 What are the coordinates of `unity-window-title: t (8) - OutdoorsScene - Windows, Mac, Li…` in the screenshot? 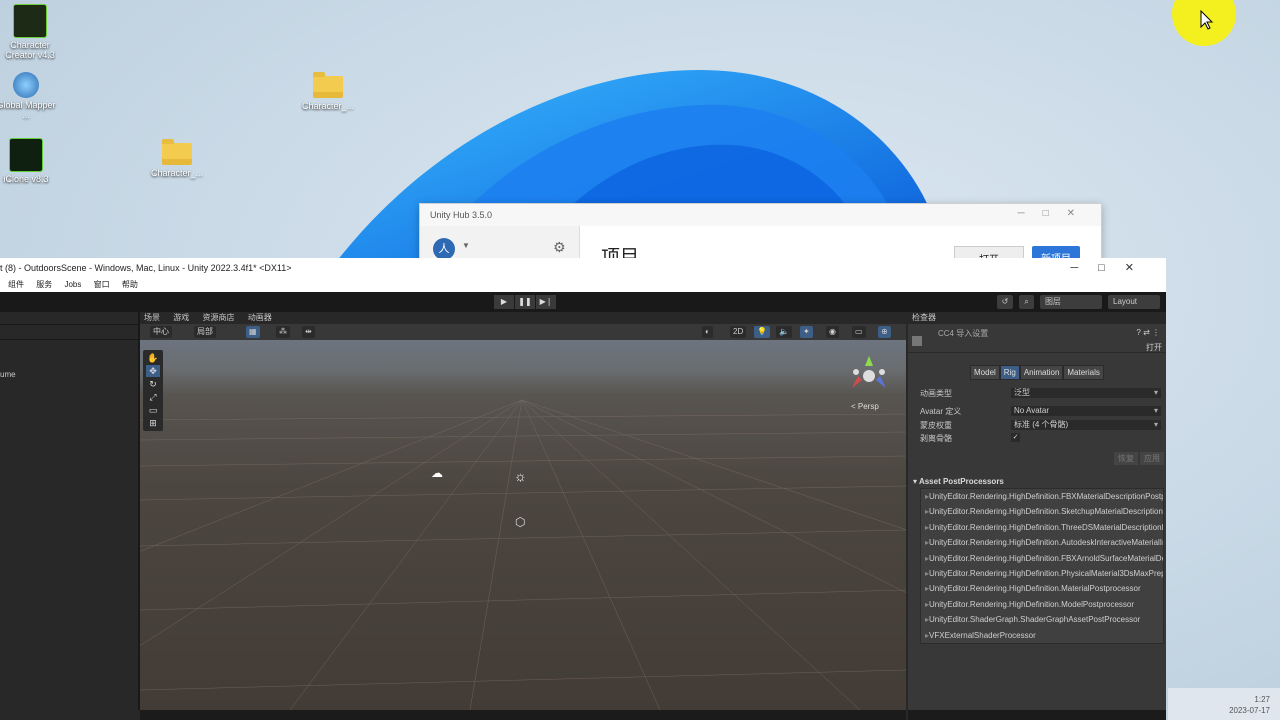 It's located at (146, 268).